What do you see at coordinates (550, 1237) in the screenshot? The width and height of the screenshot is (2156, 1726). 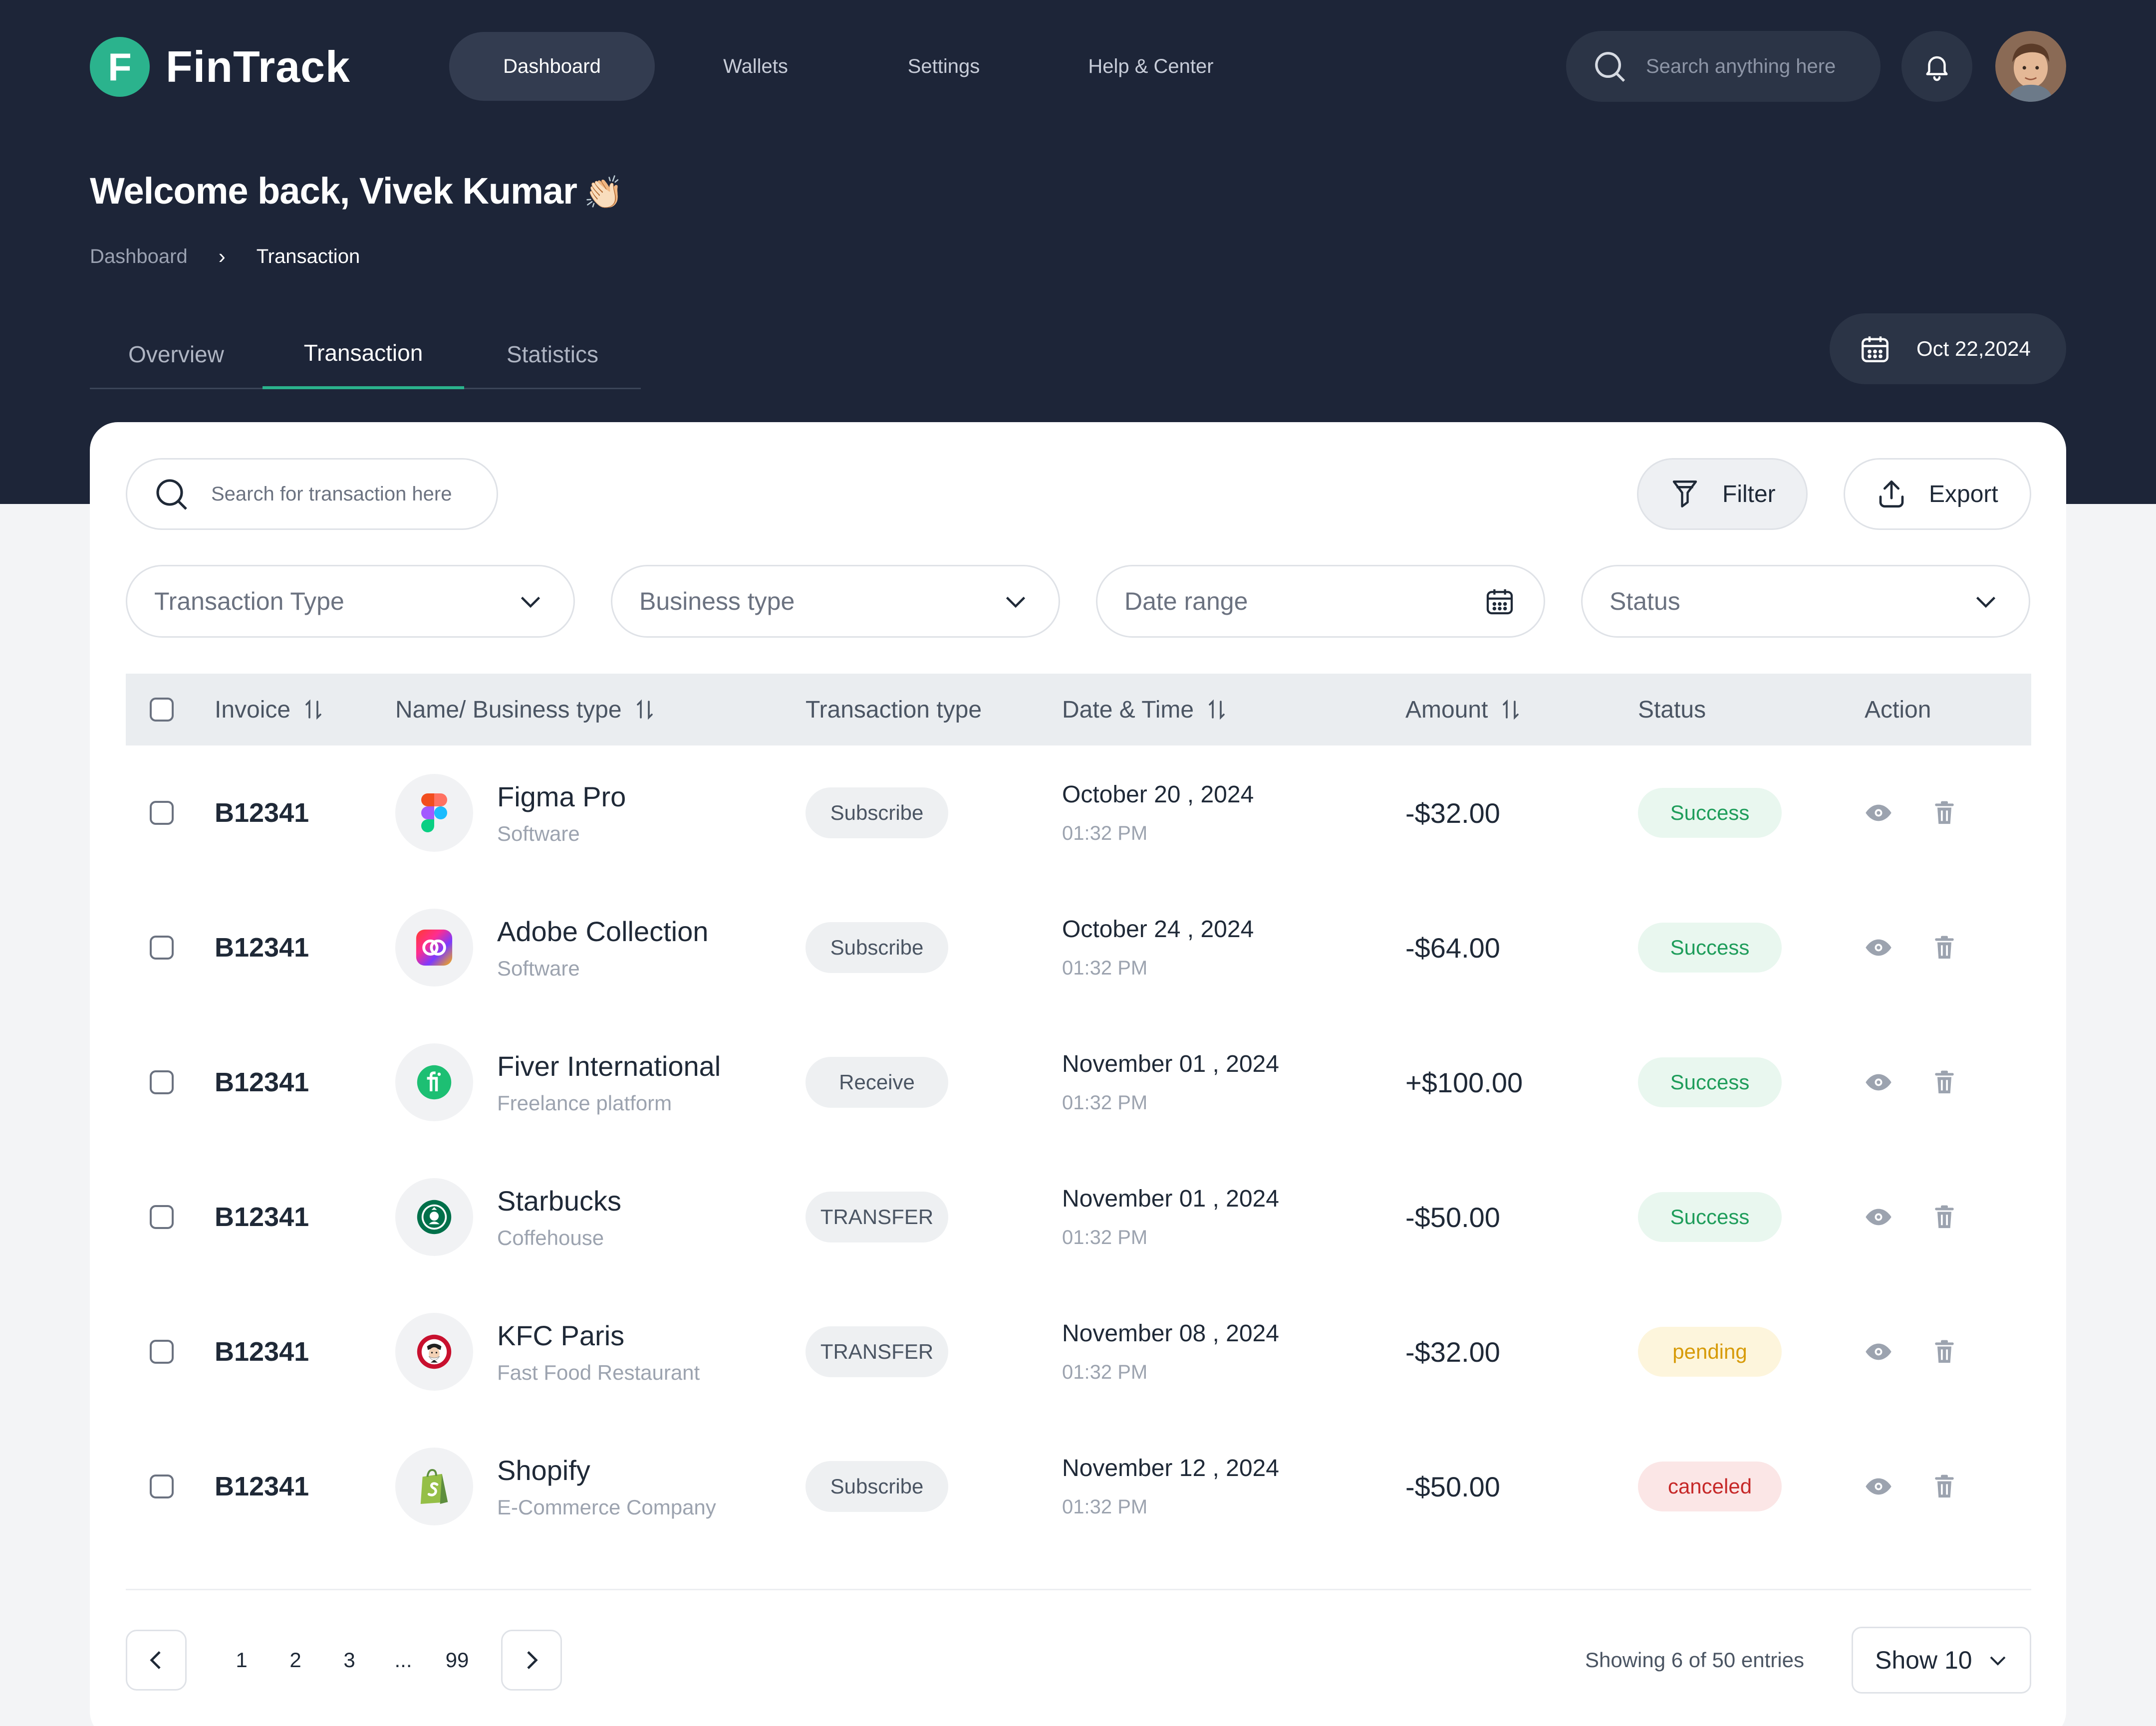 I see `business-type: Coffehouse` at bounding box center [550, 1237].